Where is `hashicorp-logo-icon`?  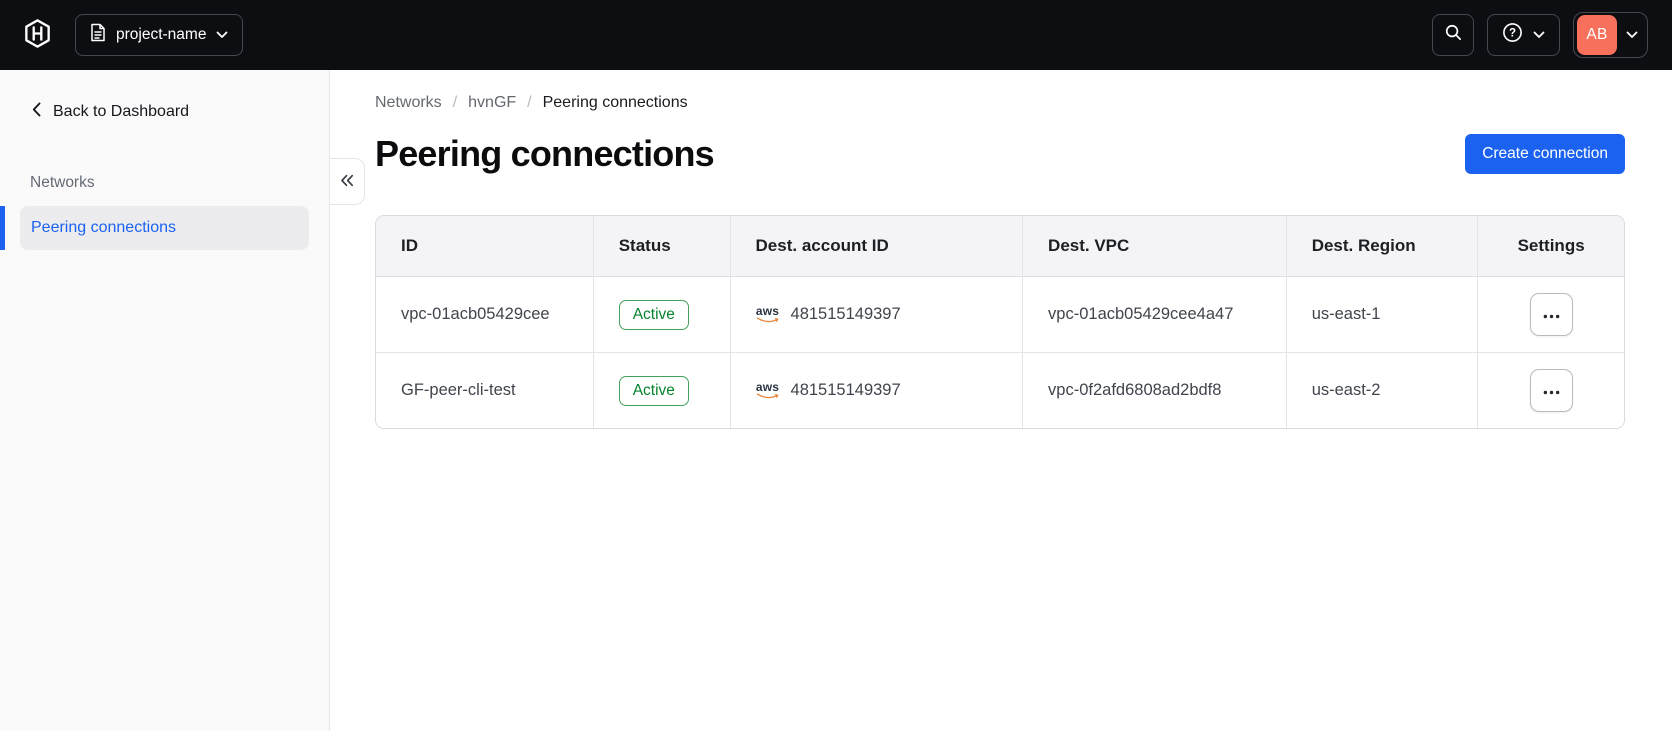
hashicorp-logo-icon is located at coordinates (37, 35).